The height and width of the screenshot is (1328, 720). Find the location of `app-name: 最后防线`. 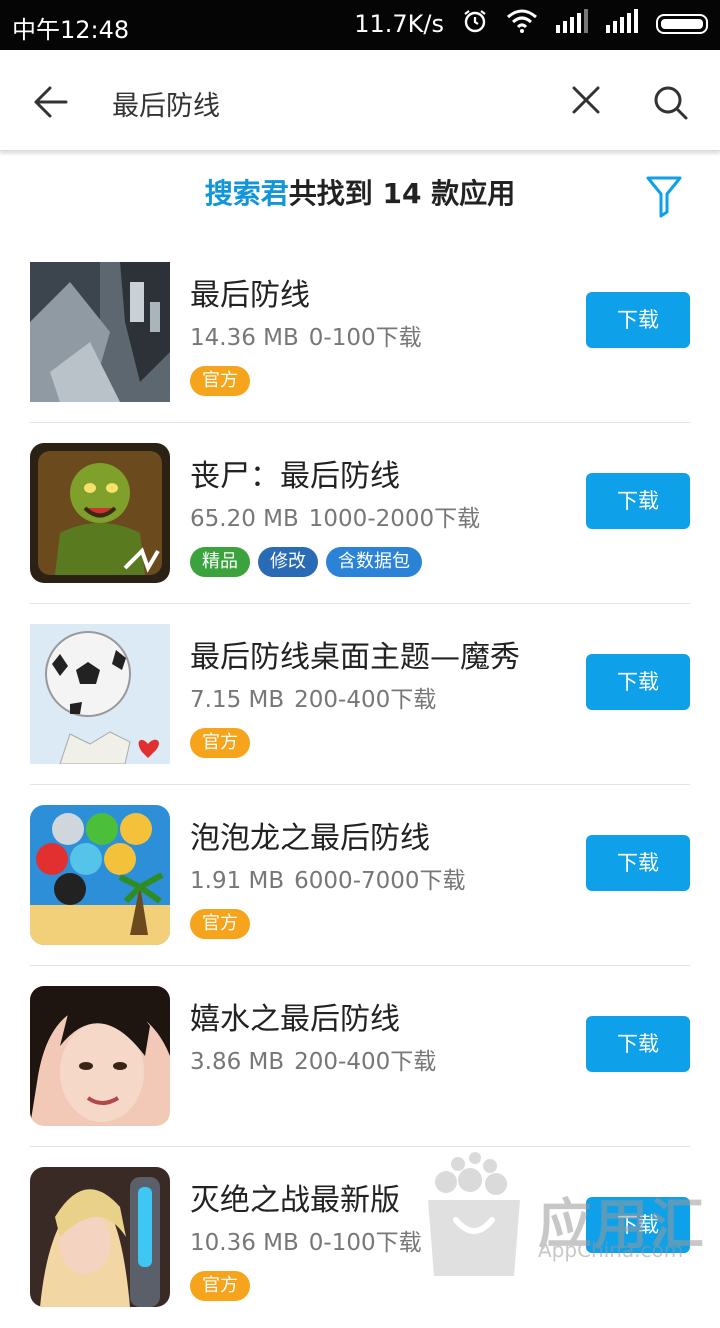

app-name: 最后防线 is located at coordinates (250, 292).